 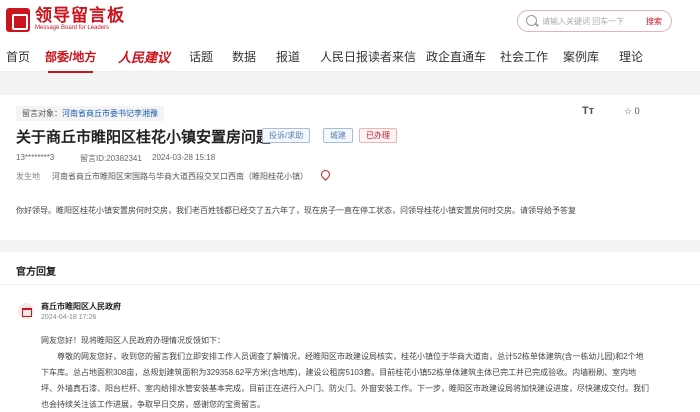 What do you see at coordinates (350, 19) in the screenshot?
I see `top-header: 领导留言板 Message Board for Leaders 搜索` at bounding box center [350, 19].